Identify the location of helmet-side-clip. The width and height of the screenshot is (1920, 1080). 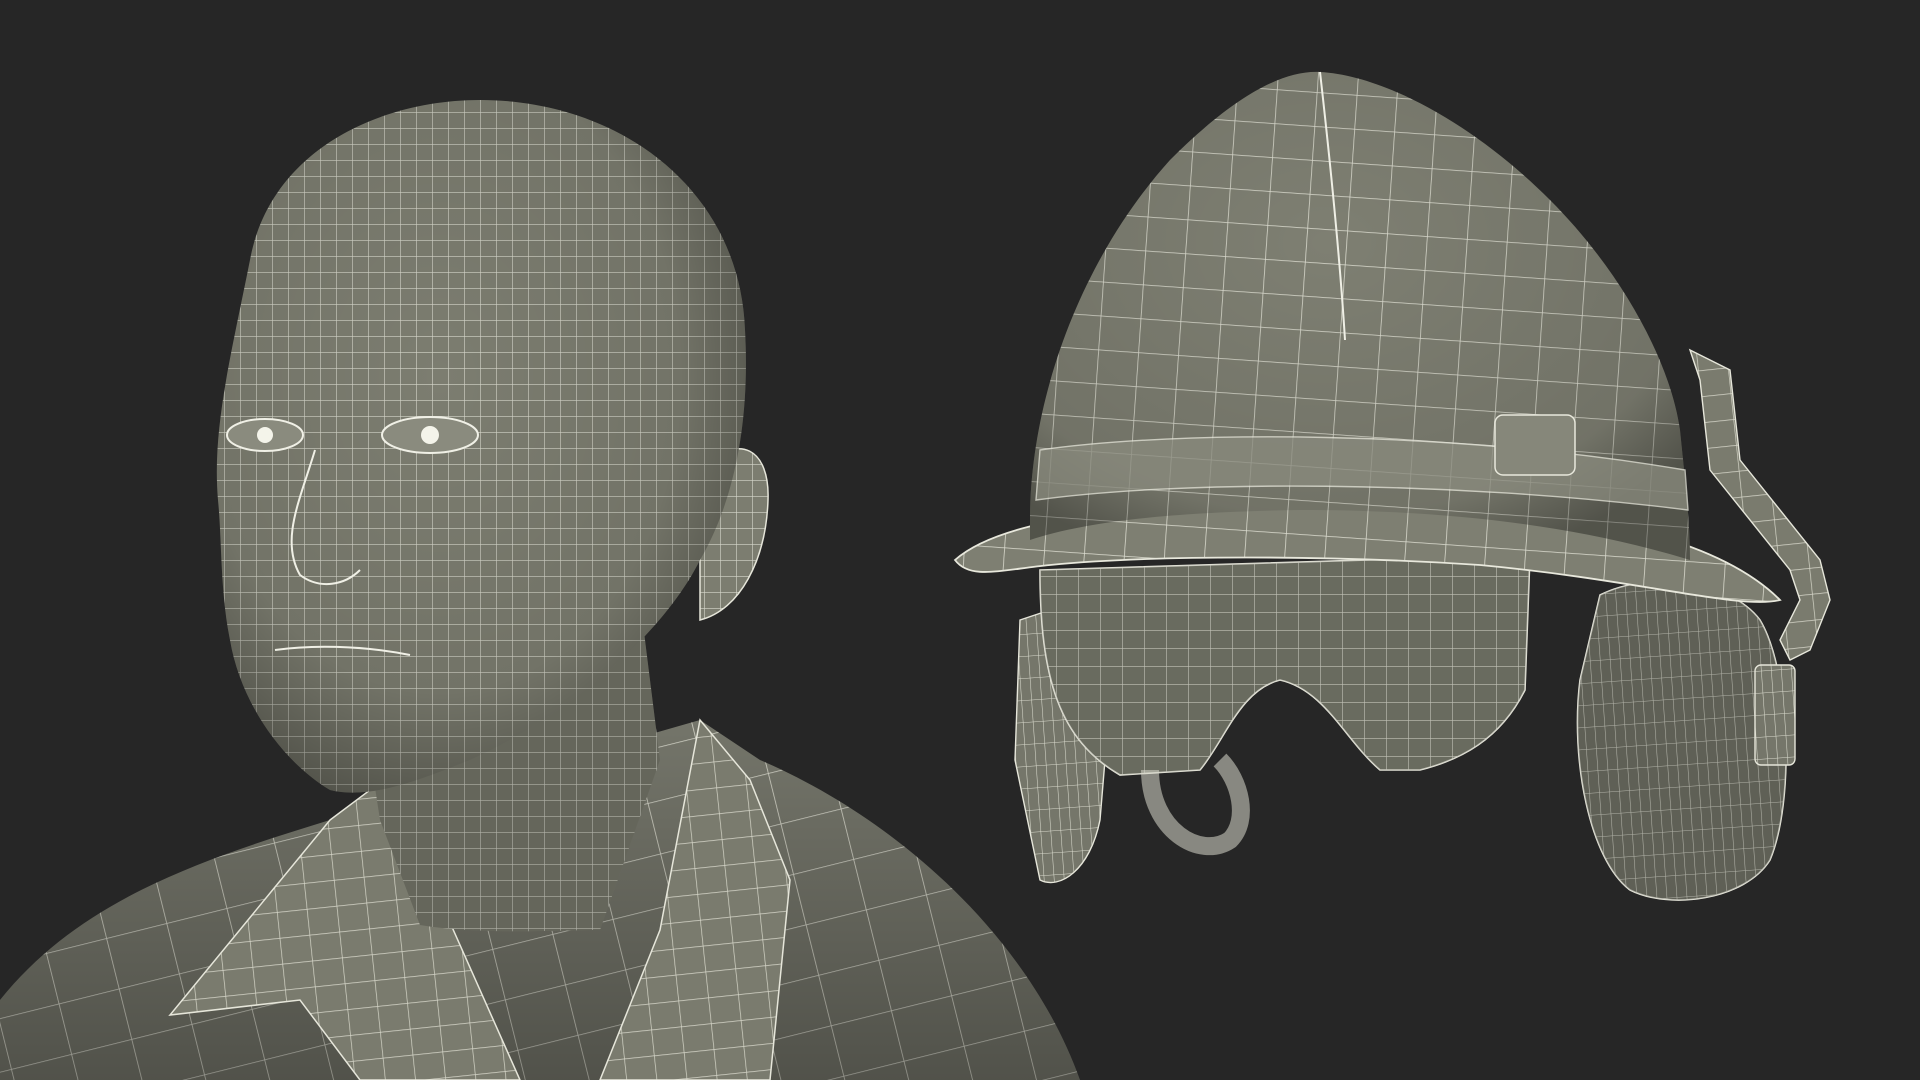
(1535, 445).